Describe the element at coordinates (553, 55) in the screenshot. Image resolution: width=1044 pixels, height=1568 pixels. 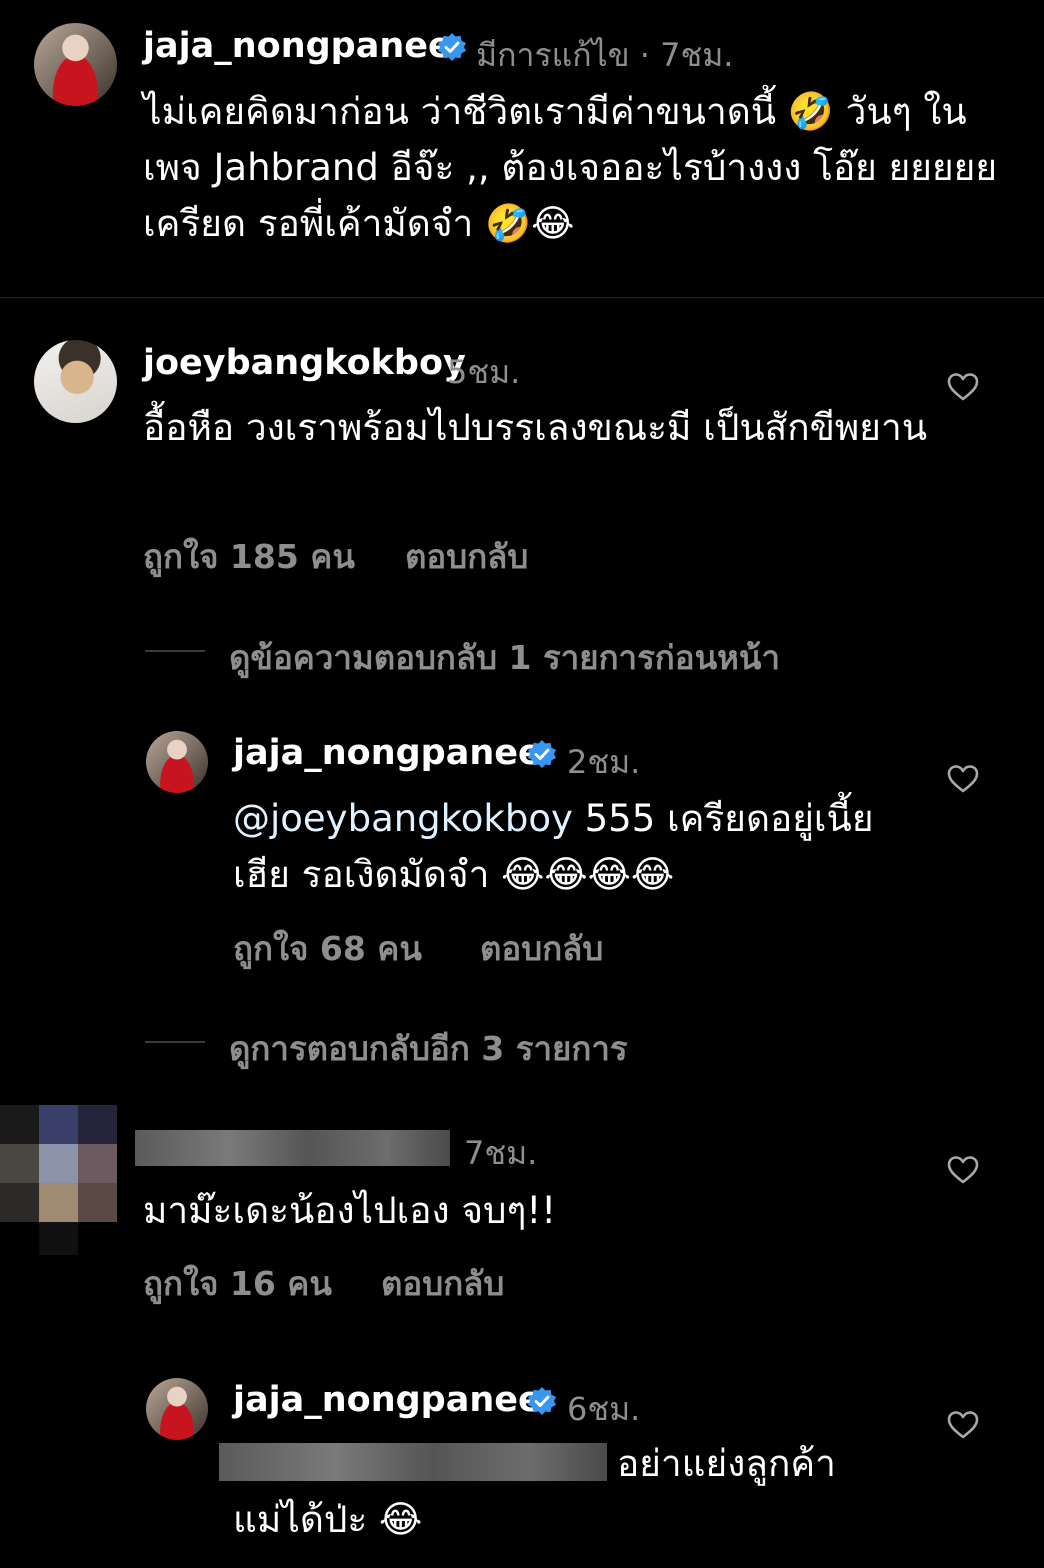
I see `edited-label: มีการแก้ไข` at that location.